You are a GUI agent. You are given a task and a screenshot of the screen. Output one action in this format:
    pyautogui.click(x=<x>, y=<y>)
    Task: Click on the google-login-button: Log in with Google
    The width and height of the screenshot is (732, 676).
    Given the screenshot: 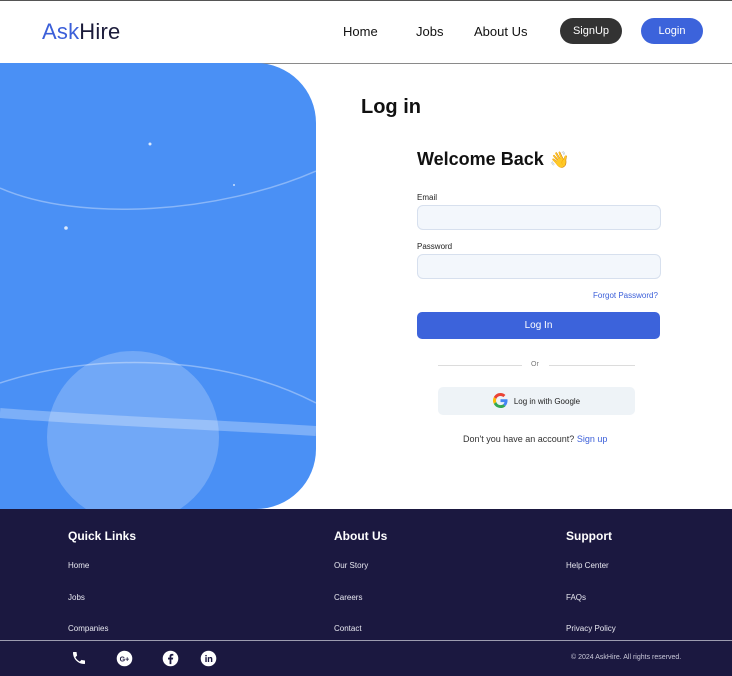 What is the action you would take?
    pyautogui.click(x=536, y=401)
    